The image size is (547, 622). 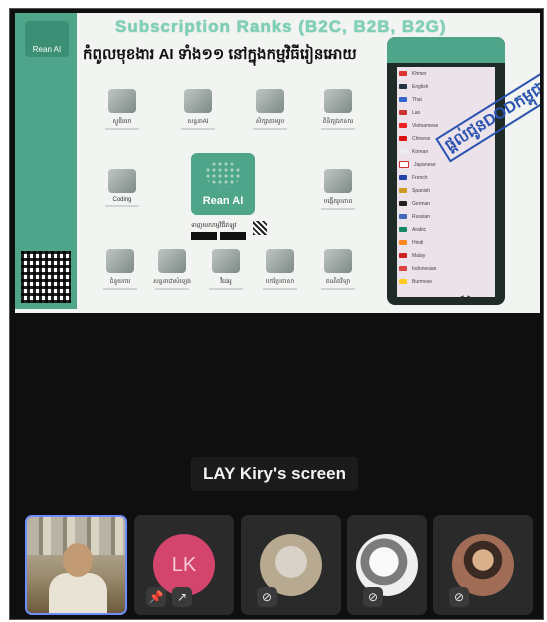 I want to click on feature-item: Coding, so click(x=122, y=188).